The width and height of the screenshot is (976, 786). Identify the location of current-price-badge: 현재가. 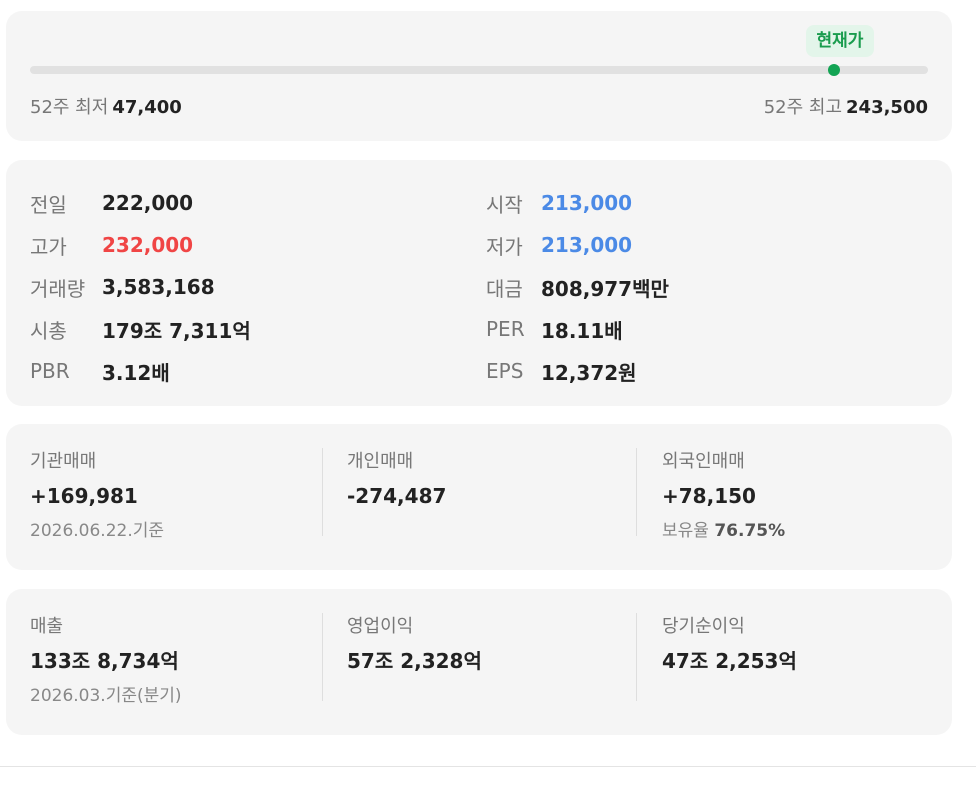
(840, 41).